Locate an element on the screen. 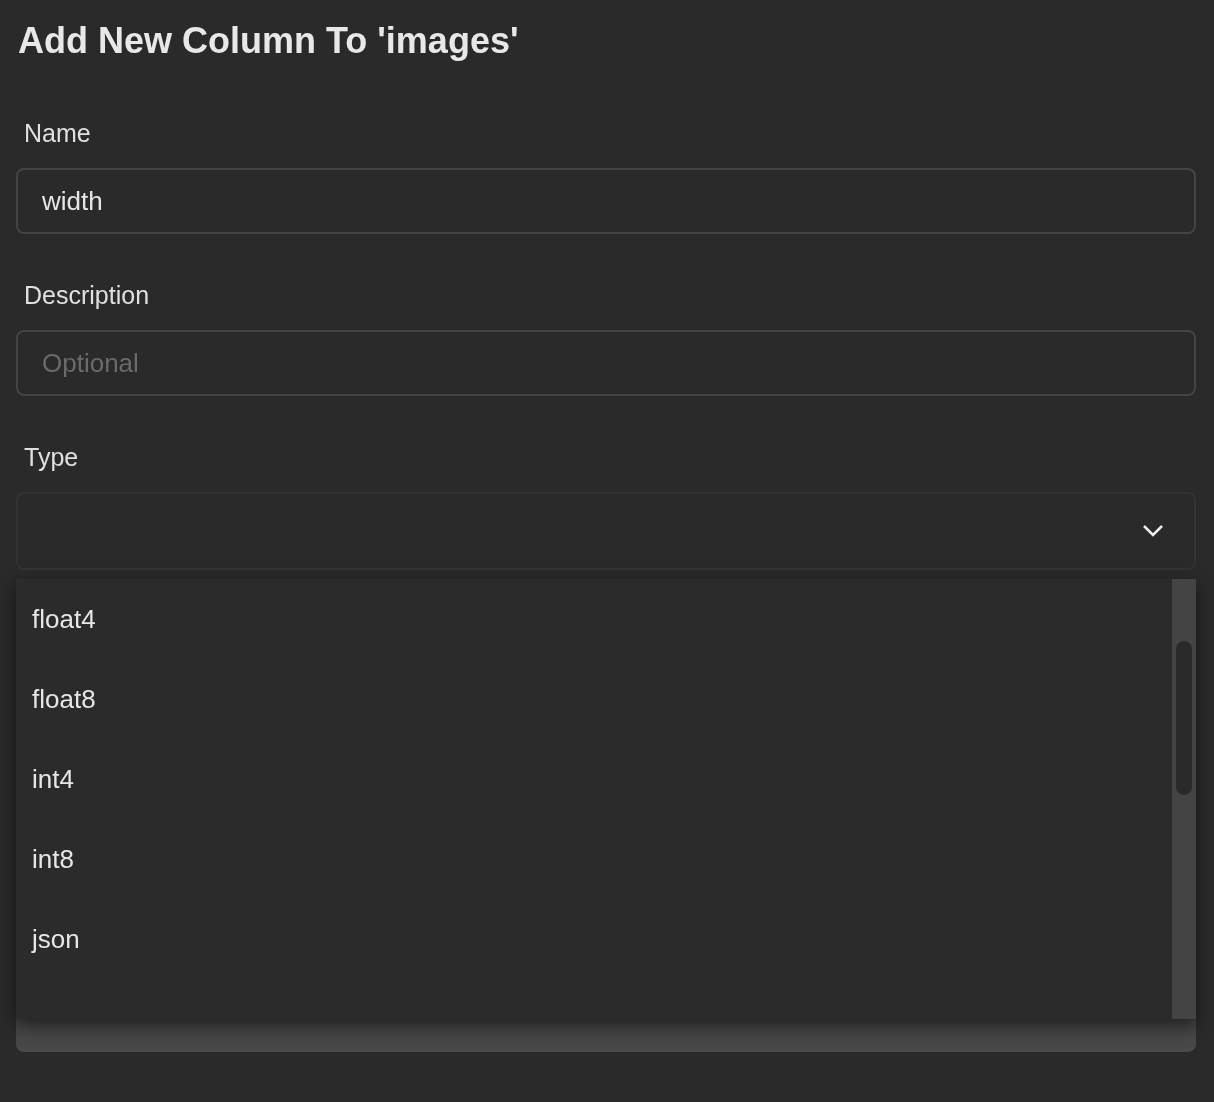 The image size is (1214, 1102). dropdown-option: int8 is located at coordinates (594, 859).